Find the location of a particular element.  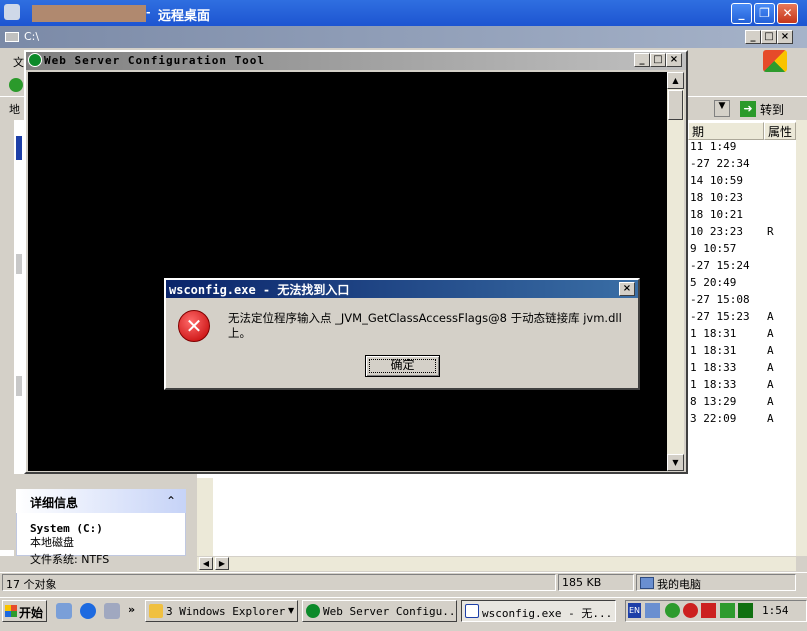

show-desktop-icon is located at coordinates (64, 611).